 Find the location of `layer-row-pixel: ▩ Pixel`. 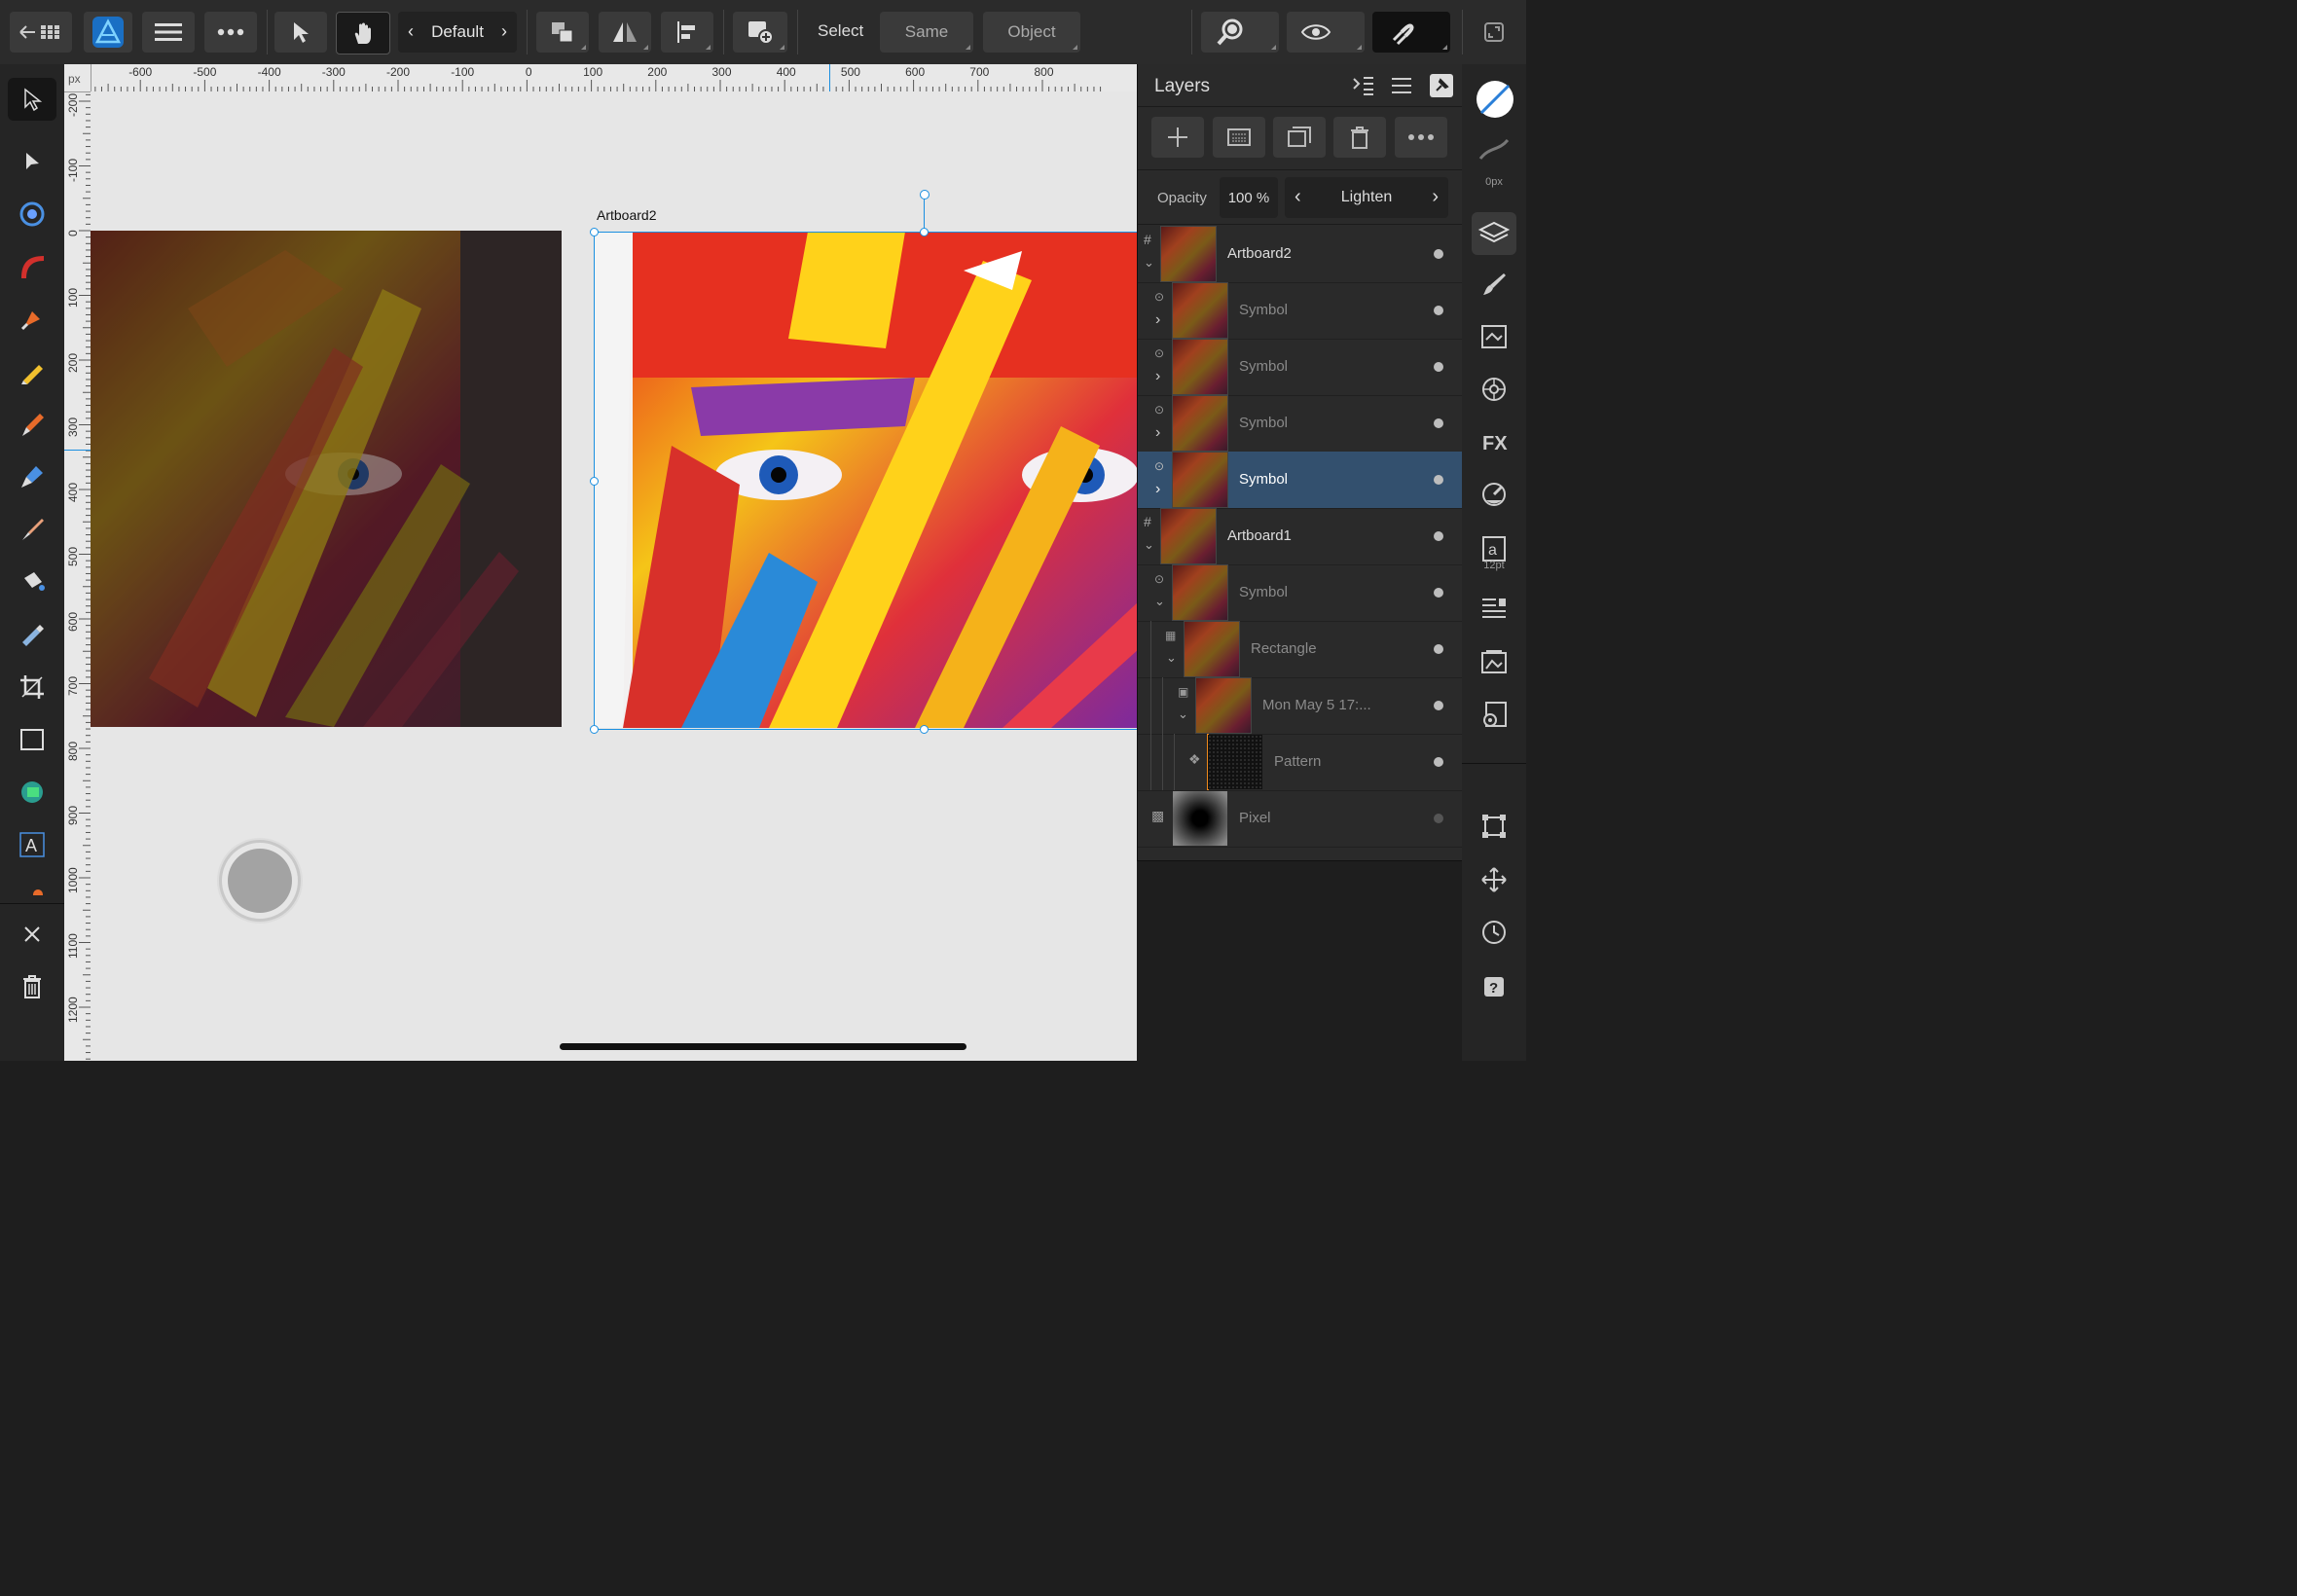

layer-row-pixel: ▩ Pixel is located at coordinates (1300, 819).